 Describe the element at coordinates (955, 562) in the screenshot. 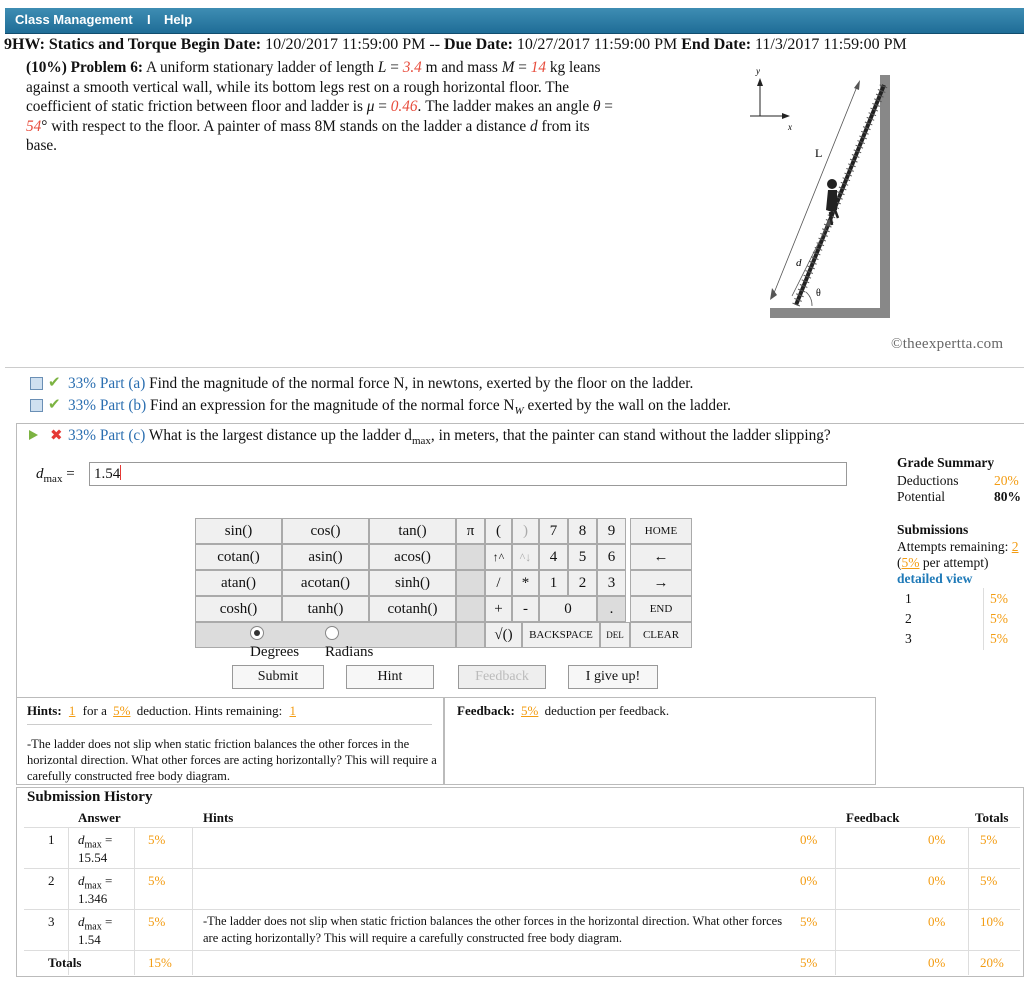

I see `per-attempt-label: per attempt)` at that location.